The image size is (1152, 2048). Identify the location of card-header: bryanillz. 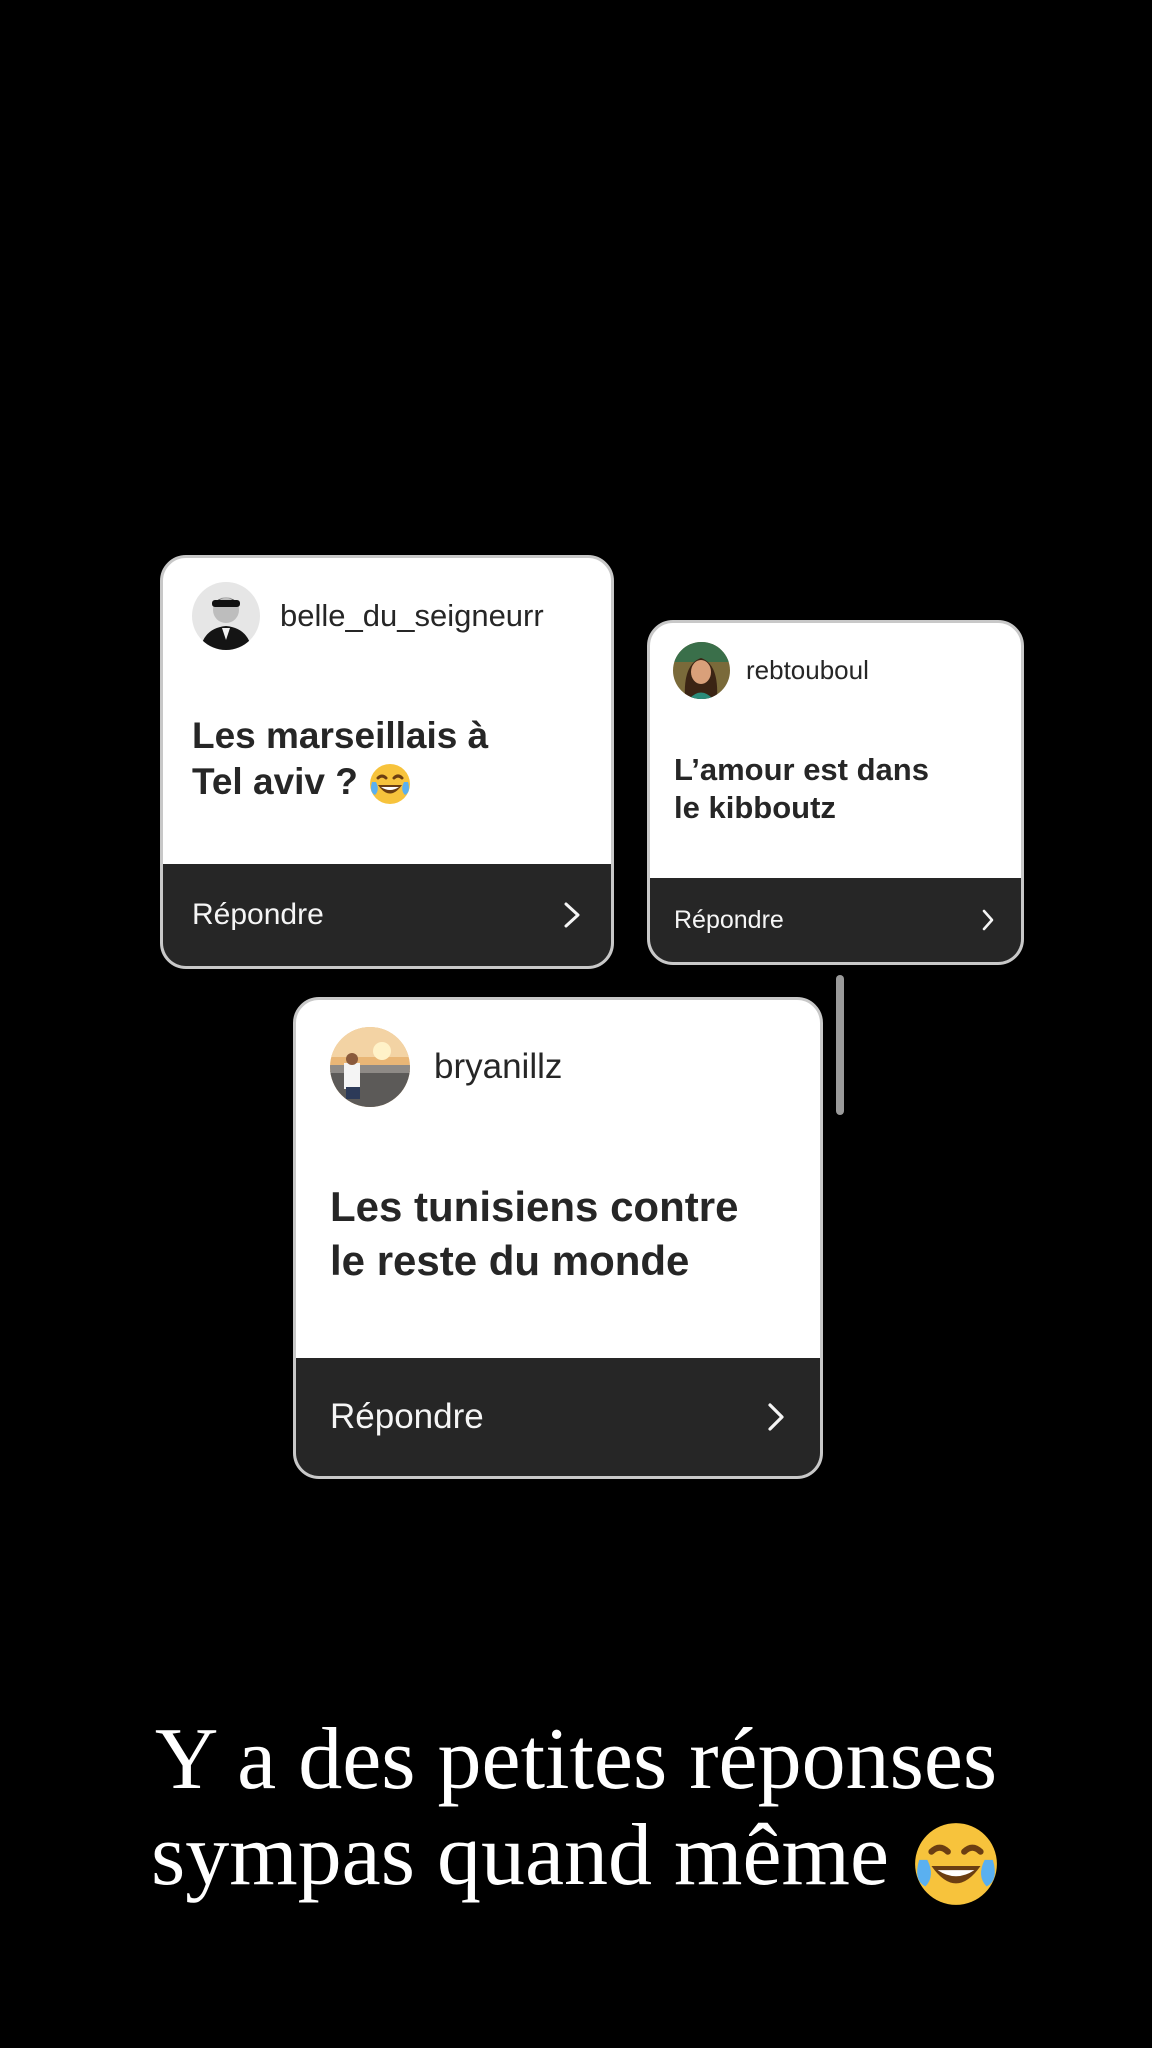
(446, 1067).